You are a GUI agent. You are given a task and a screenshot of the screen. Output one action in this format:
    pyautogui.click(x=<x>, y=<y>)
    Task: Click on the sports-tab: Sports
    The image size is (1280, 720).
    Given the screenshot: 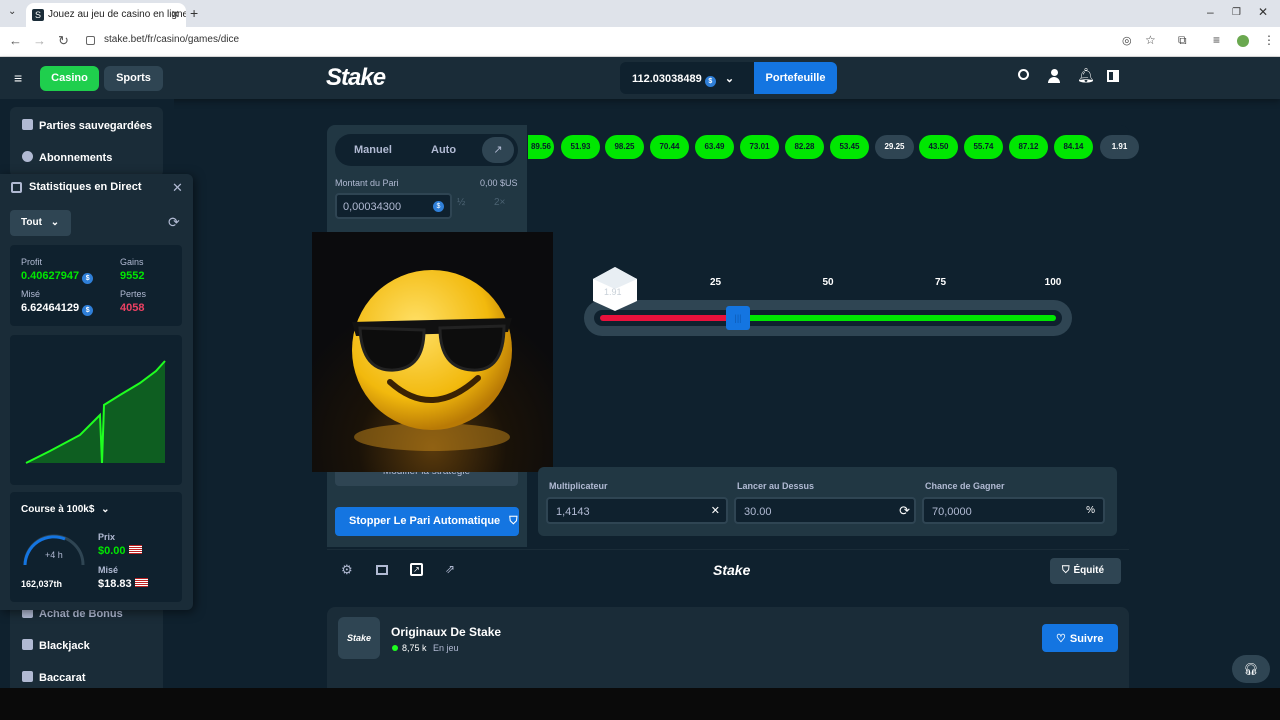 What is the action you would take?
    pyautogui.click(x=133, y=78)
    